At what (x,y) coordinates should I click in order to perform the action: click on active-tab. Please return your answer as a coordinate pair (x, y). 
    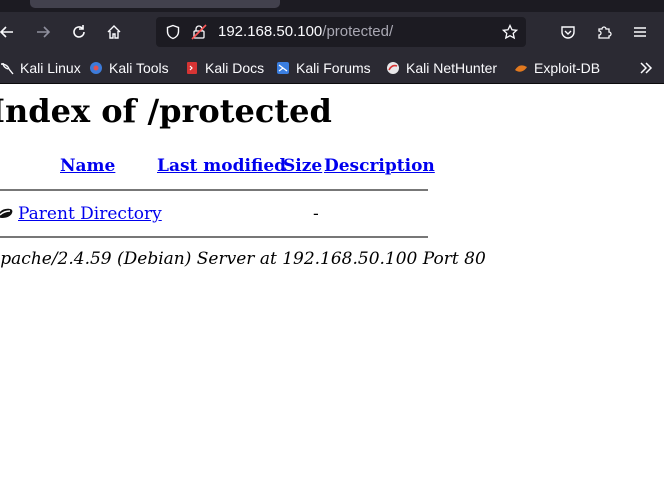
    Looking at the image, I should click on (155, 4).